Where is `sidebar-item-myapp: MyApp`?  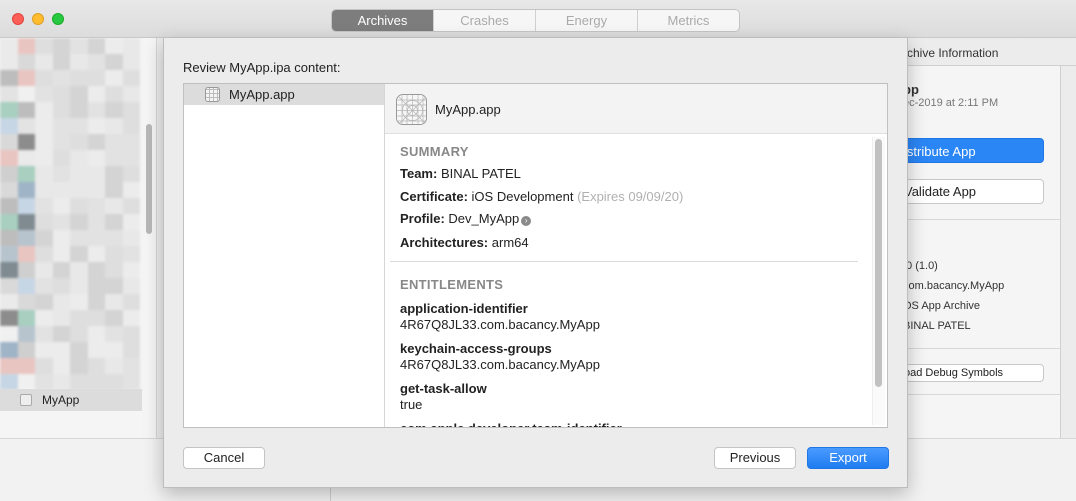
sidebar-item-myapp: MyApp is located at coordinates (71, 400).